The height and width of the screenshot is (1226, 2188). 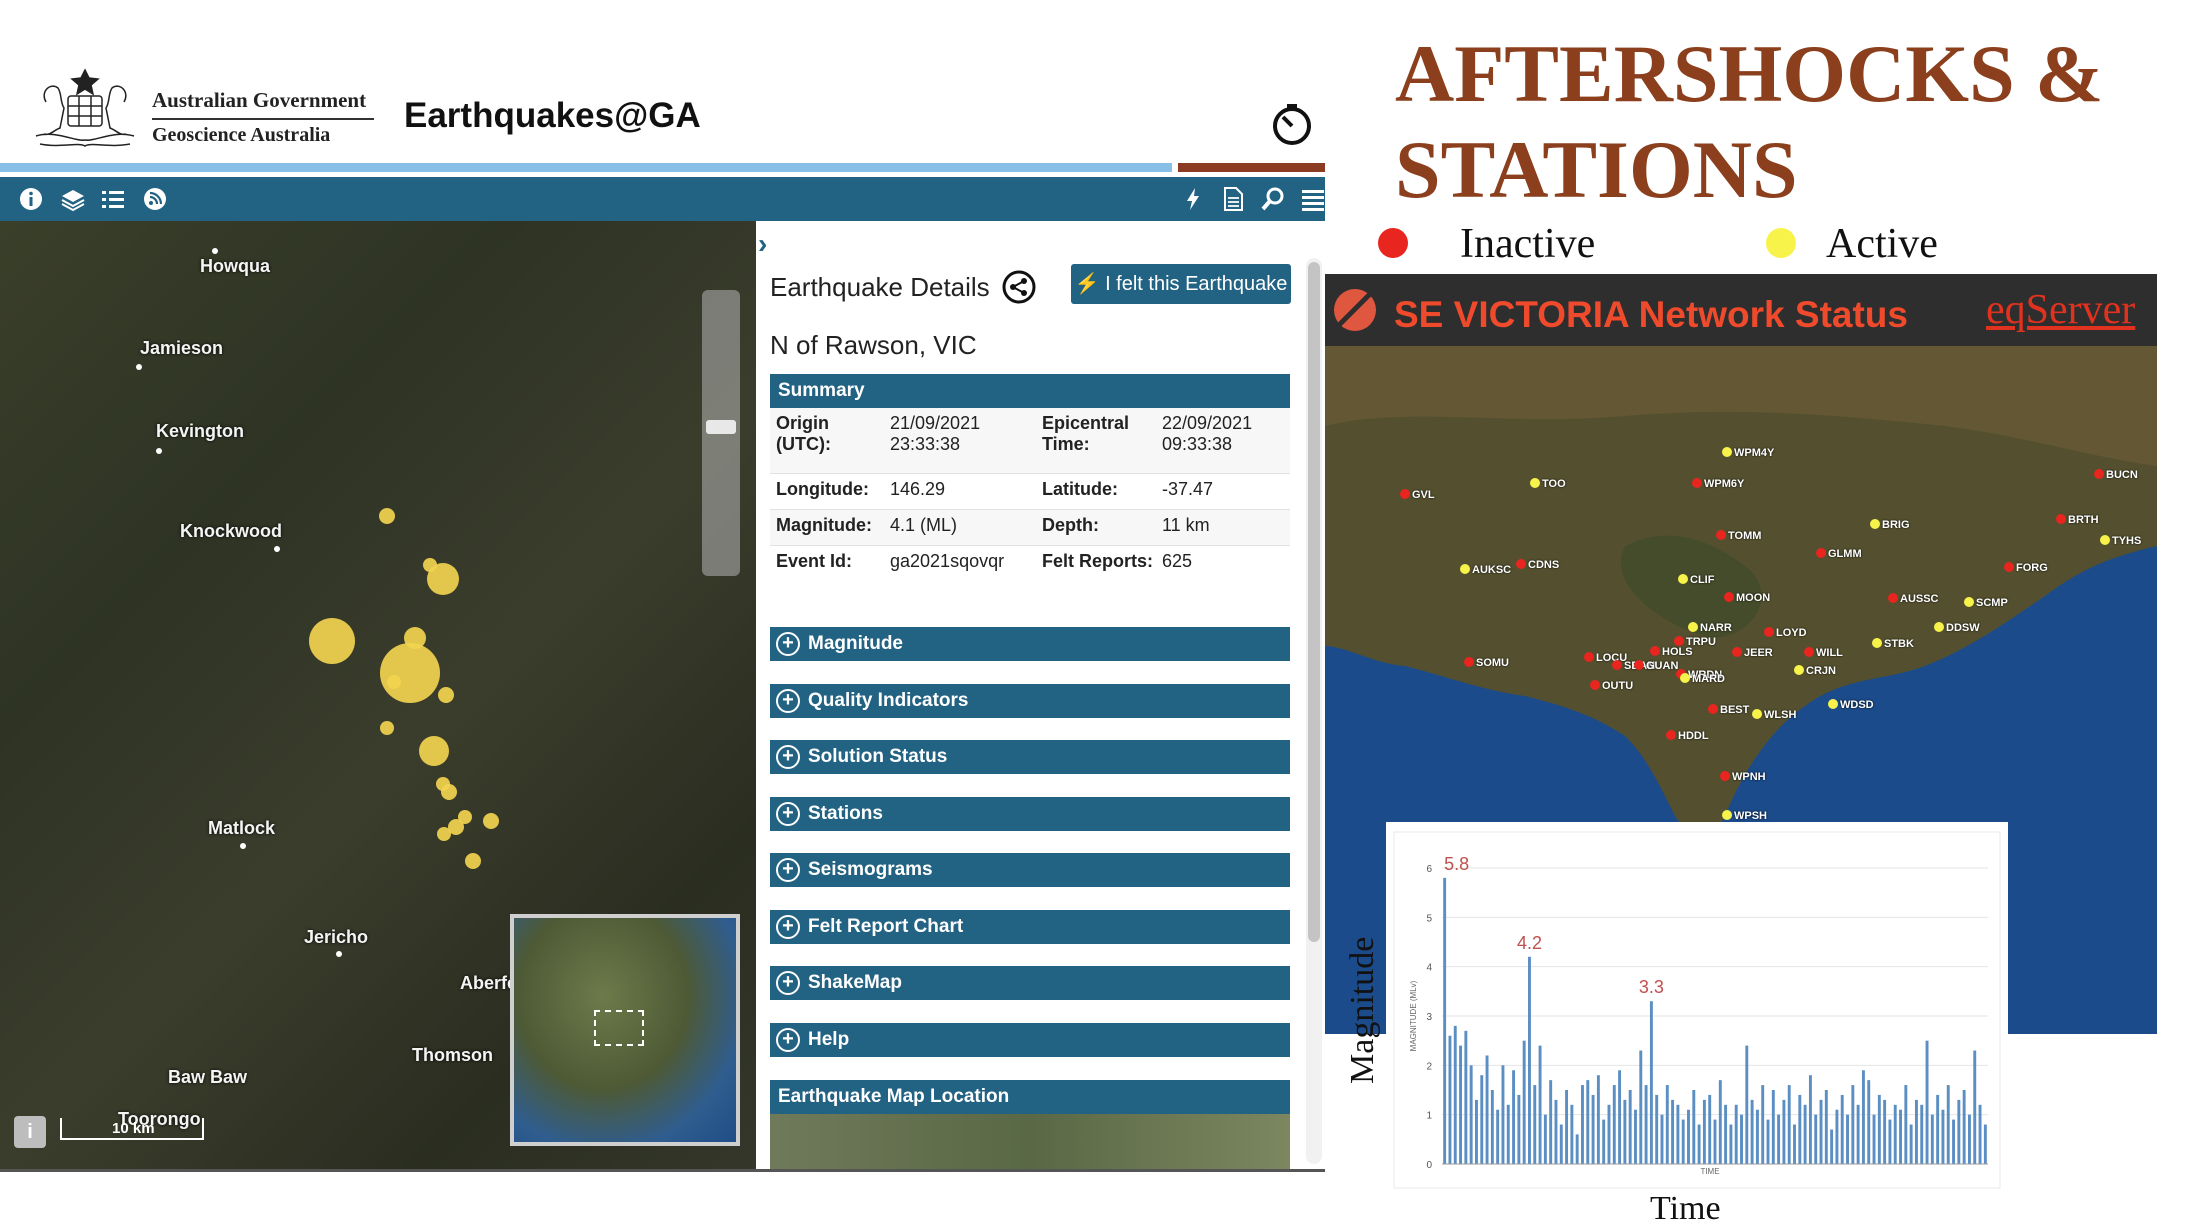 I want to click on section-solution-status: + Solution Status, so click(x=1030, y=757).